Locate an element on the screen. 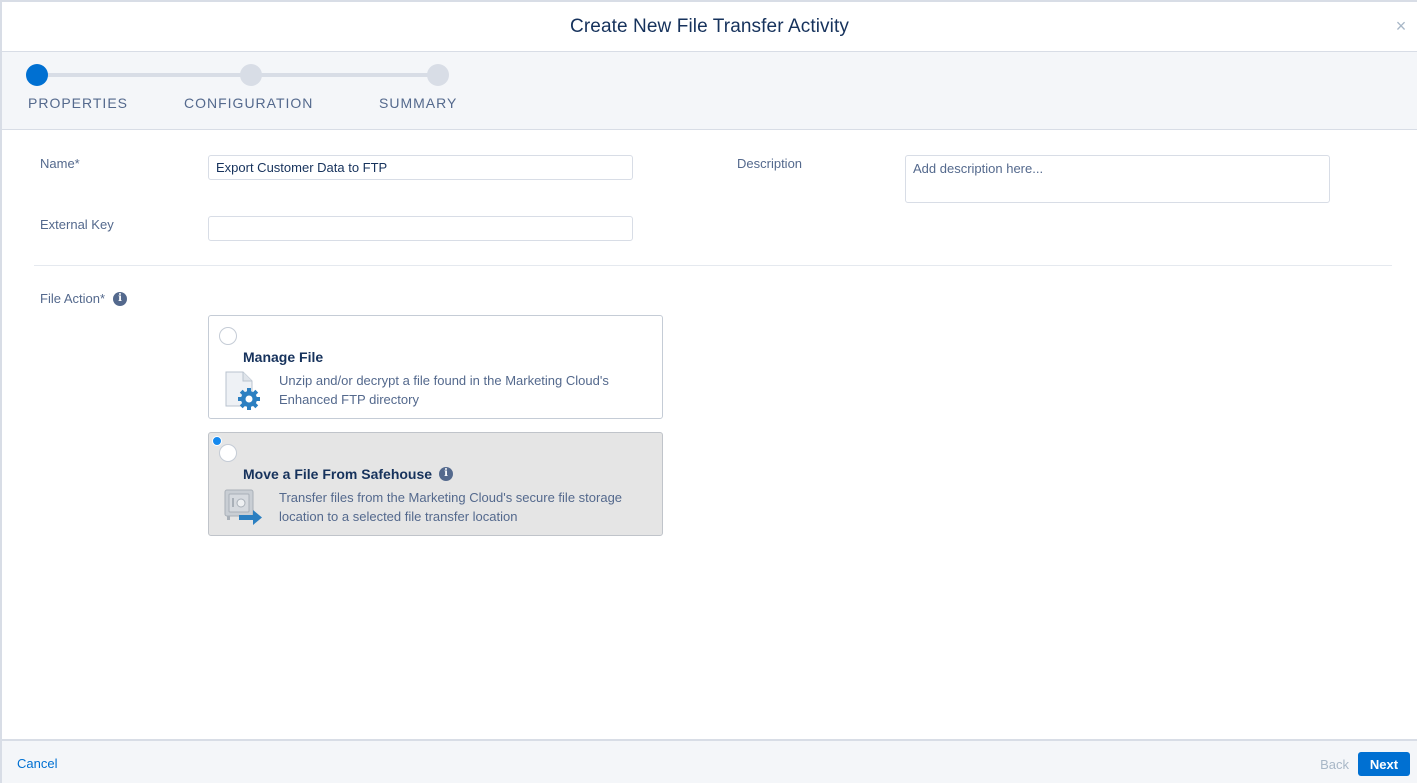 This screenshot has height=783, width=1417. modal-title: Create New File Transfer Activity is located at coordinates (709, 26).